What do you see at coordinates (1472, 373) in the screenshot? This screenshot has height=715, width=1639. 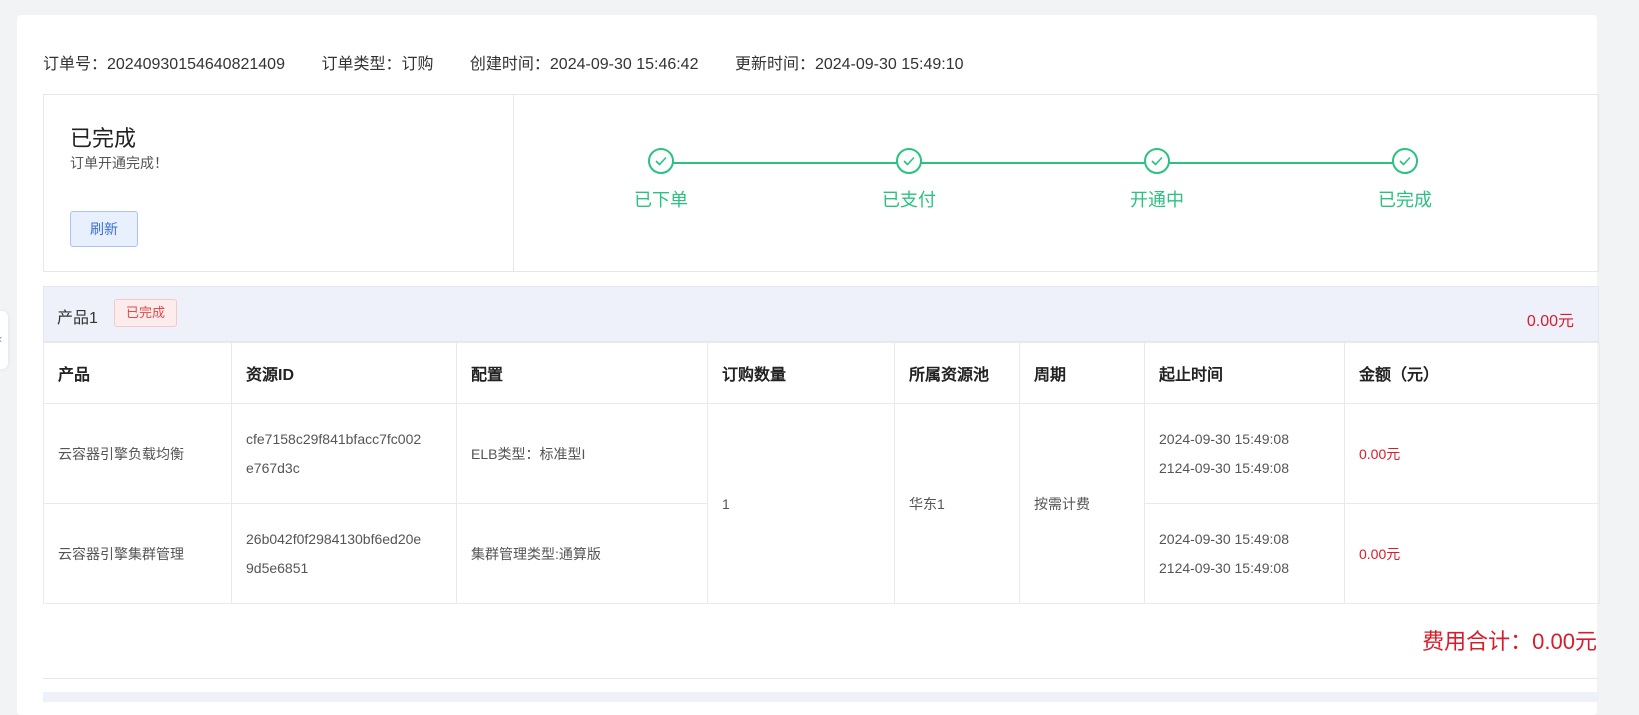 I see `column-header: 金额（元）` at bounding box center [1472, 373].